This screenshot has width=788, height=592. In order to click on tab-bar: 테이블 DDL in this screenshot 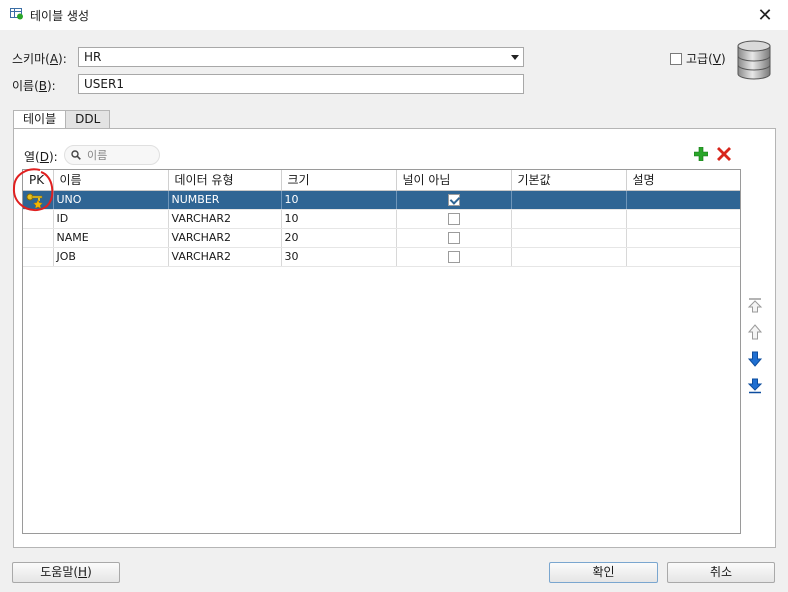, I will do `click(62, 120)`.